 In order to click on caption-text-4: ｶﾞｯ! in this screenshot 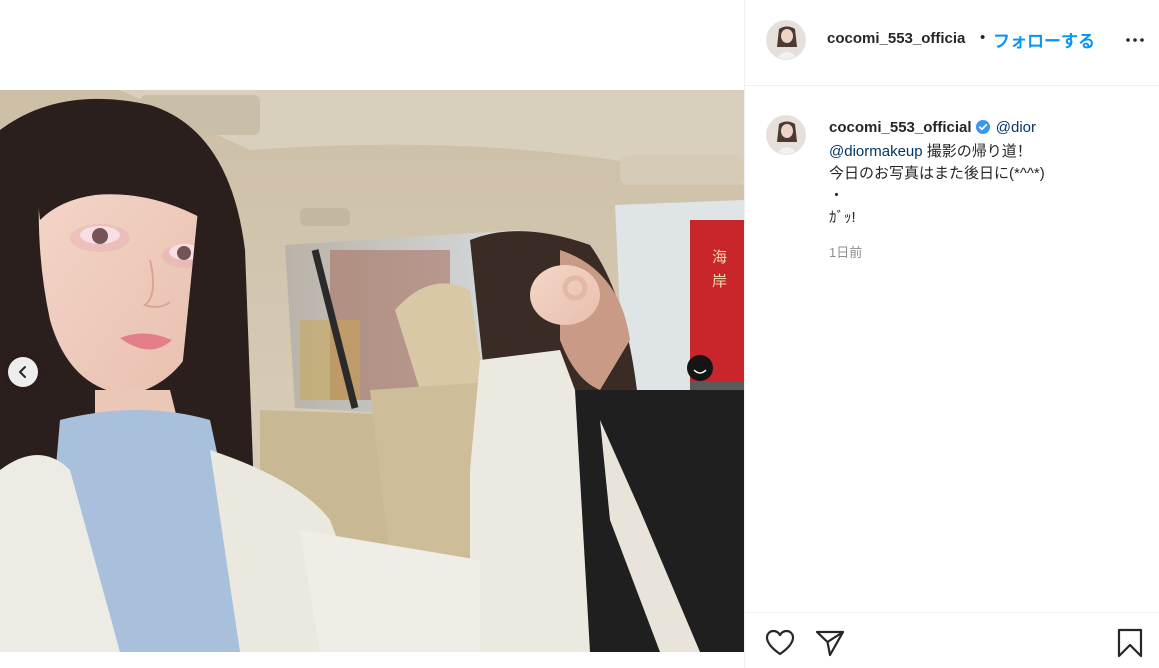, I will do `click(842, 217)`.